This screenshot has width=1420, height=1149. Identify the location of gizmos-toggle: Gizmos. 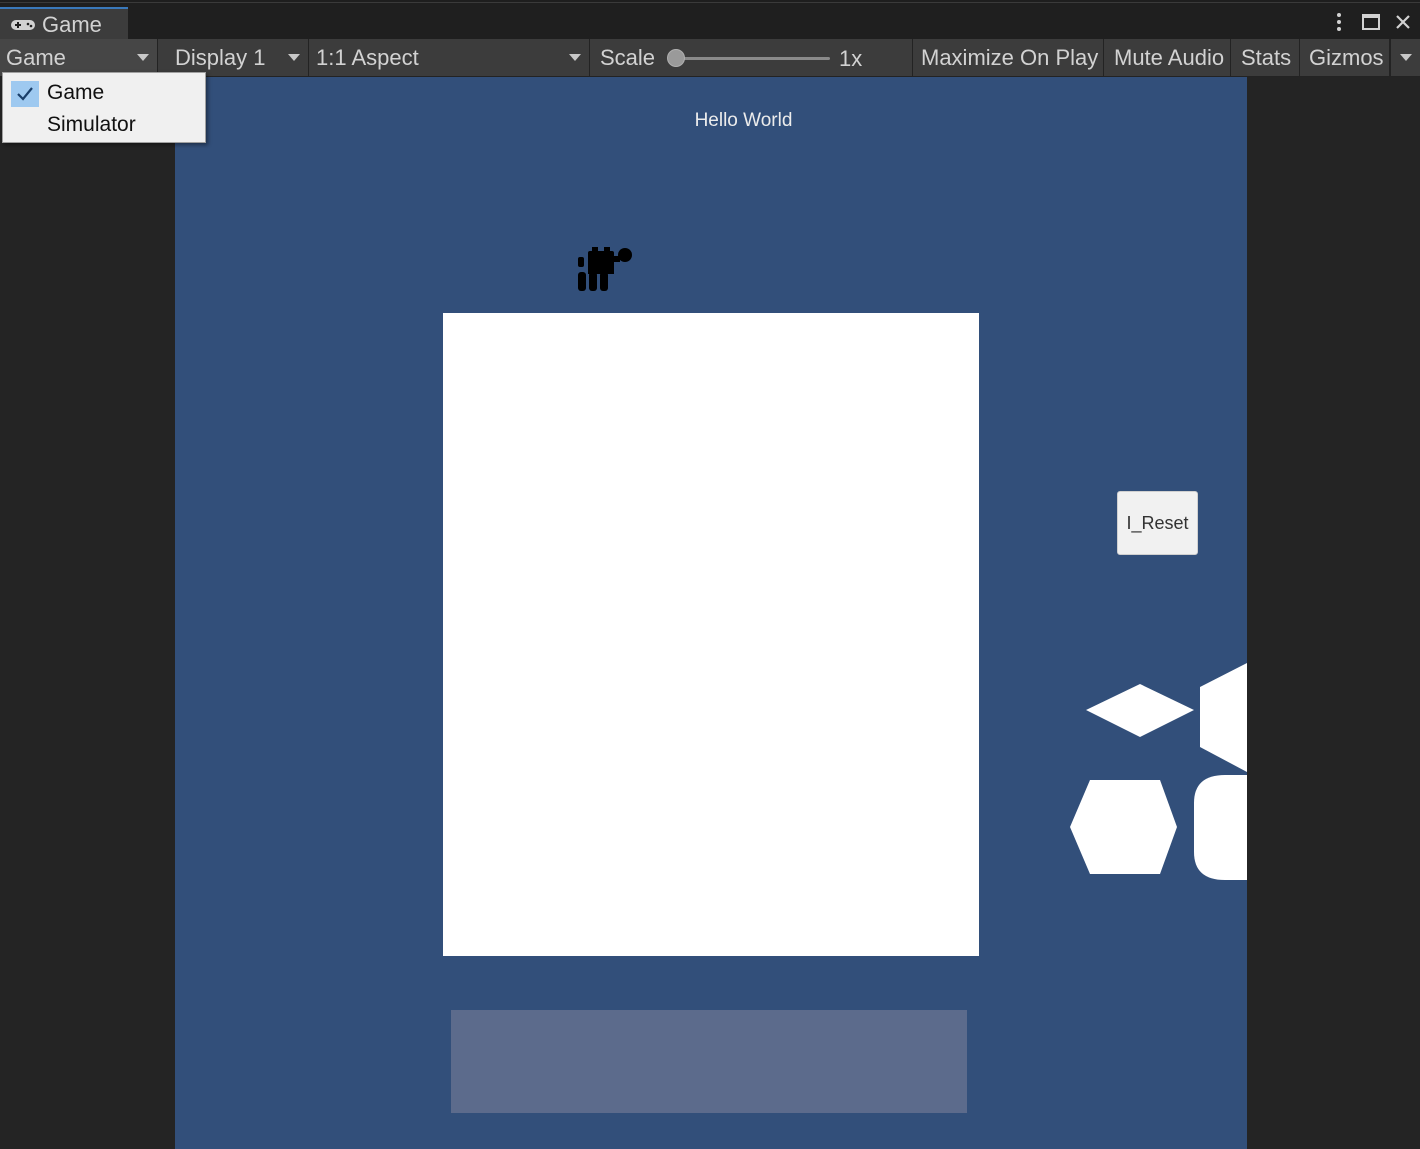
(1345, 57).